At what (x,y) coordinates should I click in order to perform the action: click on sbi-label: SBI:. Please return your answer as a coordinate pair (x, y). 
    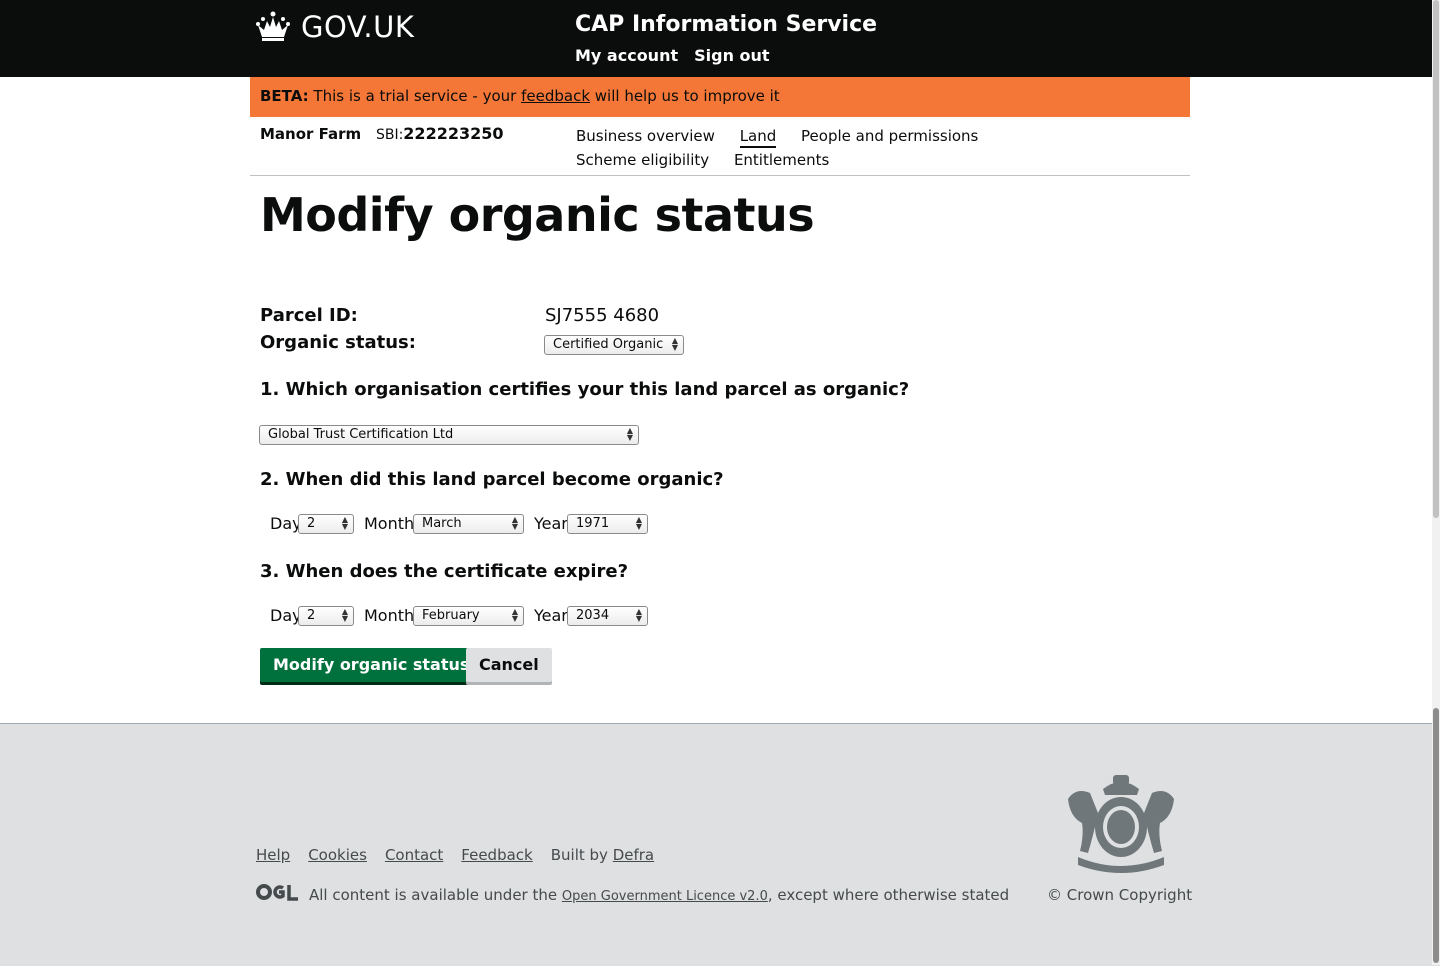
    Looking at the image, I should click on (389, 135).